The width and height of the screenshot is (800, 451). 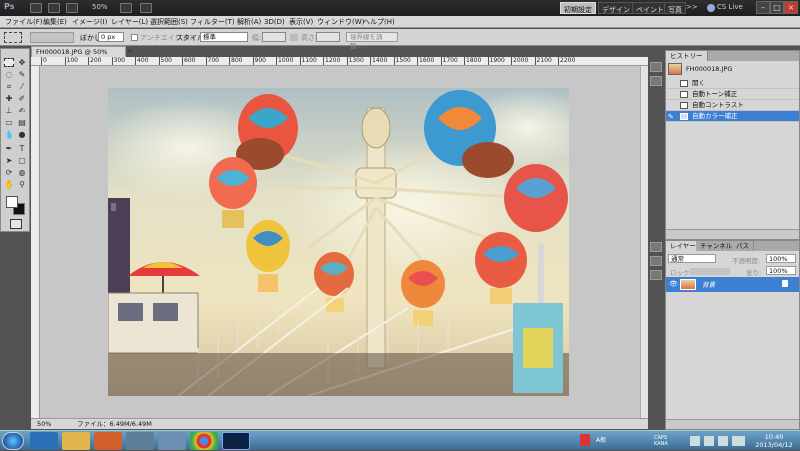 What do you see at coordinates (78, 56) in the screenshot?
I see `document-tab: FH000018.JPG @ 50% (RGB/8) *` at bounding box center [78, 56].